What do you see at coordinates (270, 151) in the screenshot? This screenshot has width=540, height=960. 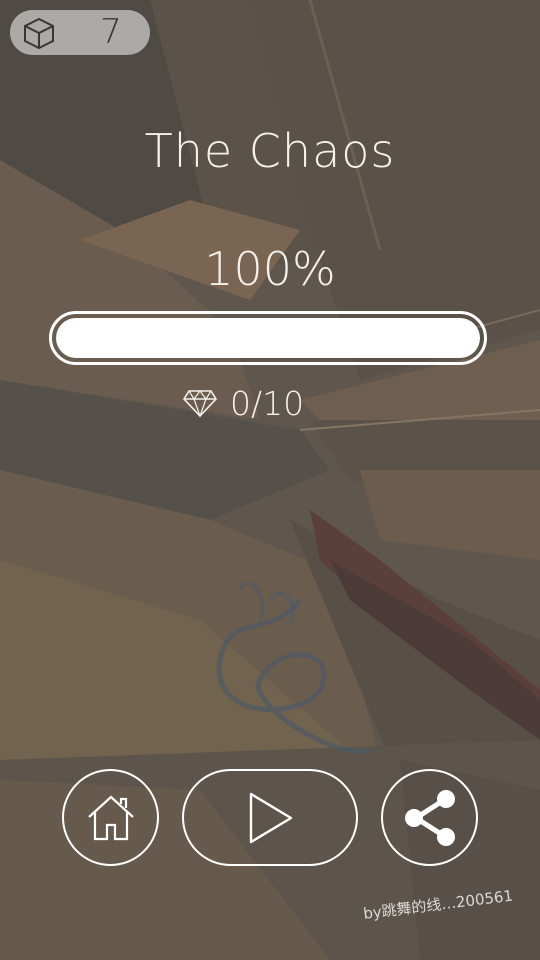 I see `level-title: The Chaos` at bounding box center [270, 151].